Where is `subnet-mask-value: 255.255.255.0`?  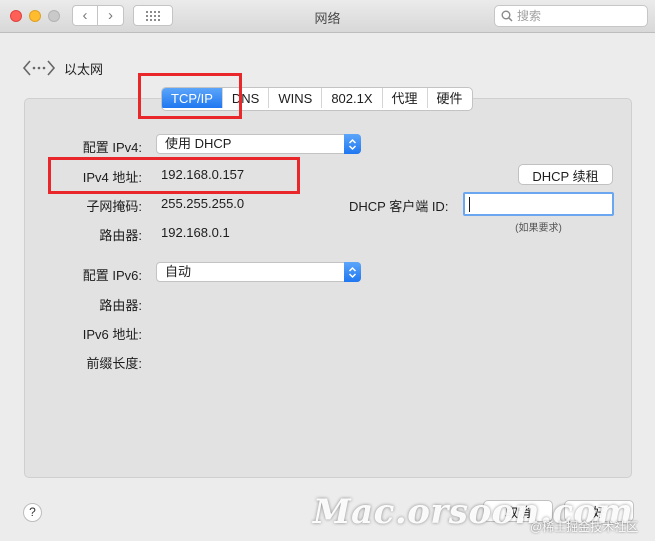
subnet-mask-value: 255.255.255.0 is located at coordinates (203, 203).